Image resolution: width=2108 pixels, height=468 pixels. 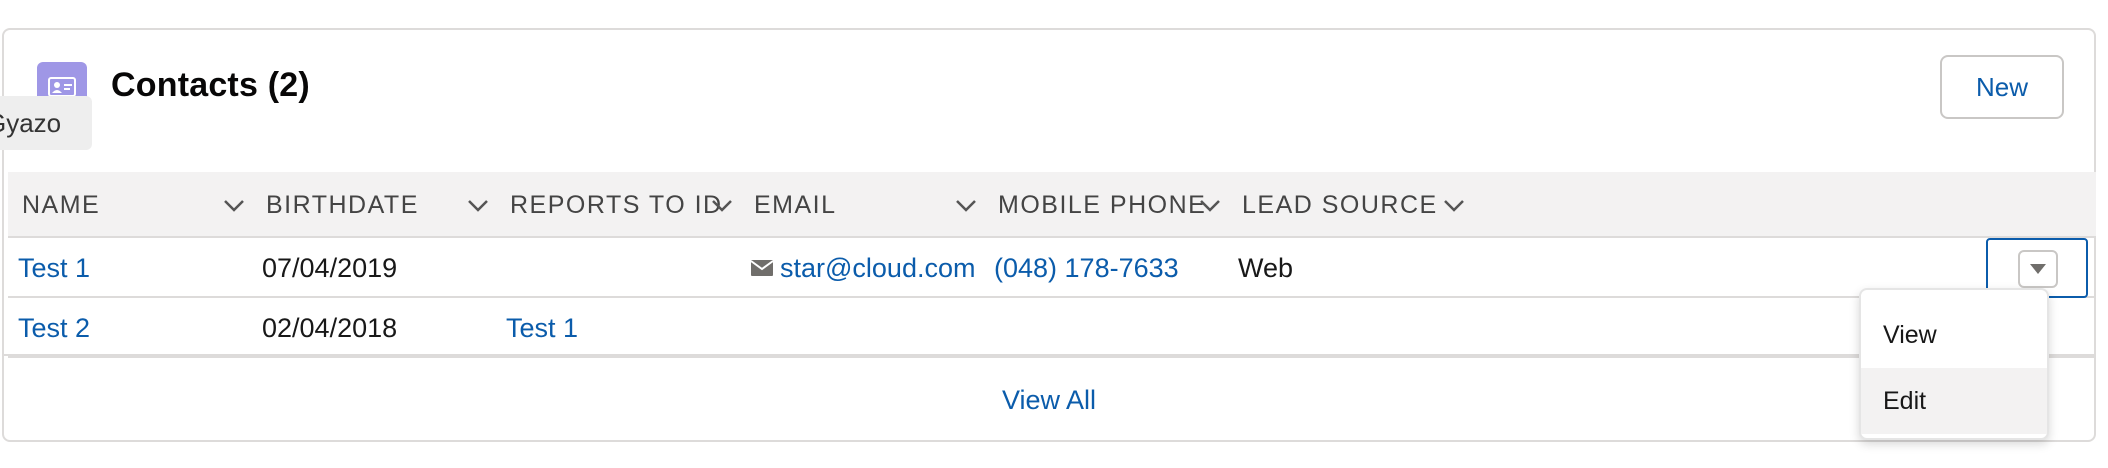 What do you see at coordinates (330, 268) in the screenshot?
I see `birthdate-cell: 07/04/2019` at bounding box center [330, 268].